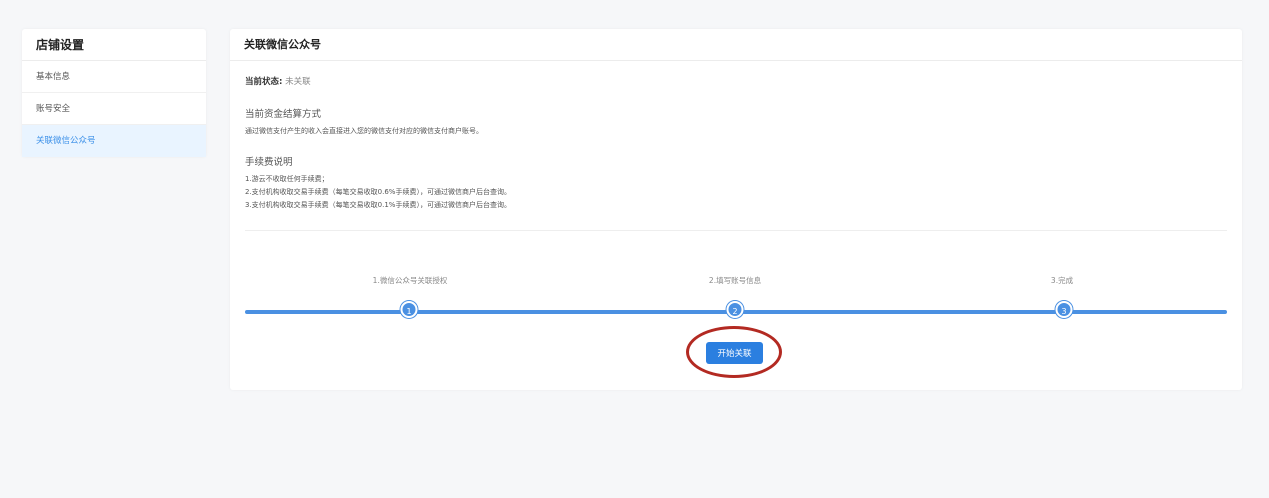 The width and height of the screenshot is (1269, 498). What do you see at coordinates (1064, 309) in the screenshot?
I see `step-dot-3: 3` at bounding box center [1064, 309].